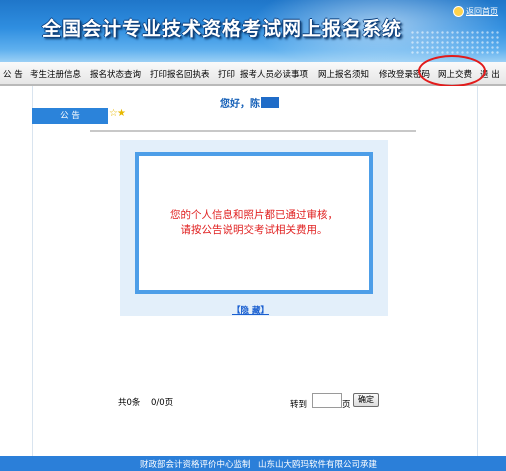 The height and width of the screenshot is (471, 506). What do you see at coordinates (327, 400) in the screenshot?
I see `goto-page-input` at bounding box center [327, 400].